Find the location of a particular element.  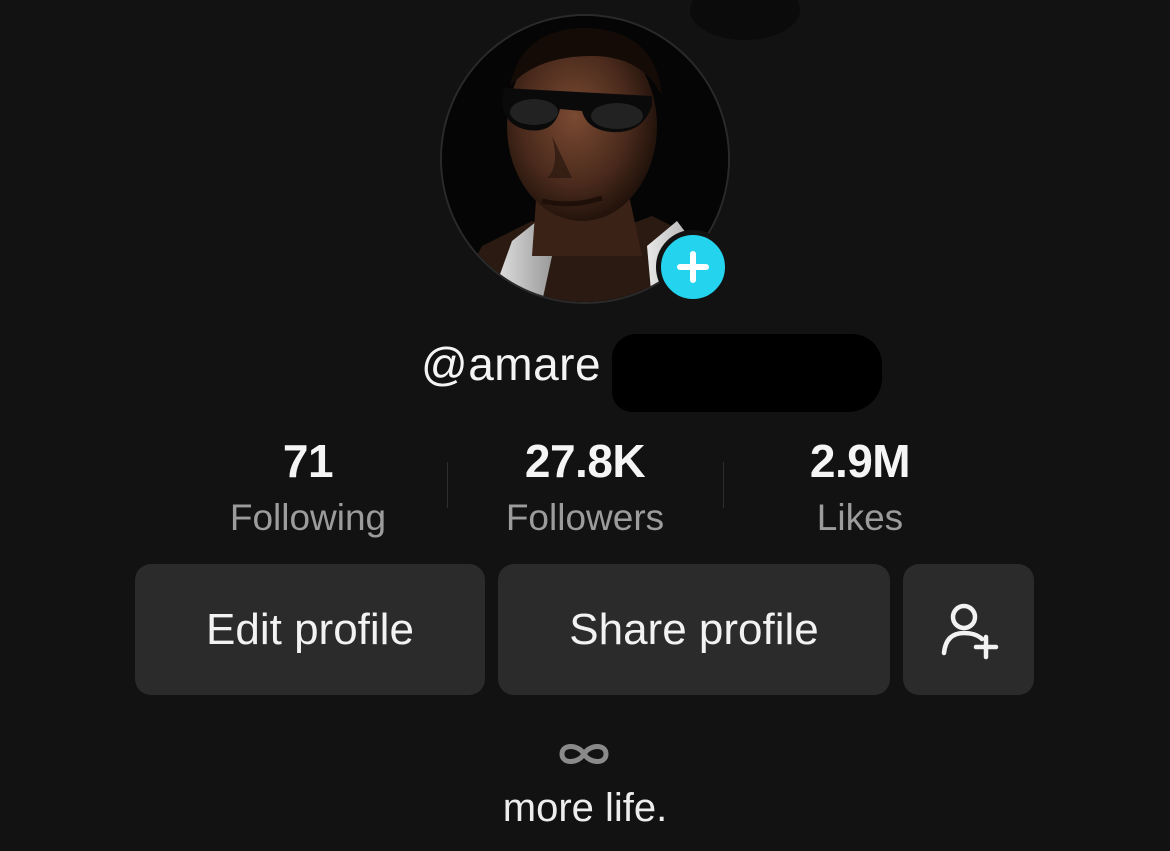

share-profile-label: Share profile is located at coordinates (694, 629).